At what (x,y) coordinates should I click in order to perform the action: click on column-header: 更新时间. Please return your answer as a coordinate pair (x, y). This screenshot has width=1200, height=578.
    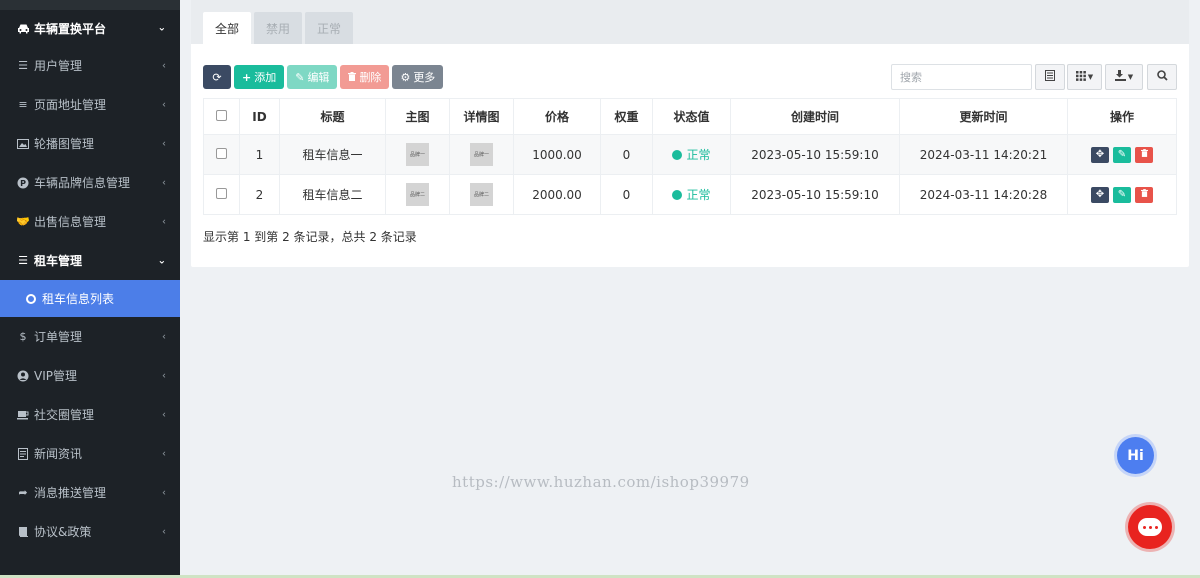
    Looking at the image, I should click on (983, 116).